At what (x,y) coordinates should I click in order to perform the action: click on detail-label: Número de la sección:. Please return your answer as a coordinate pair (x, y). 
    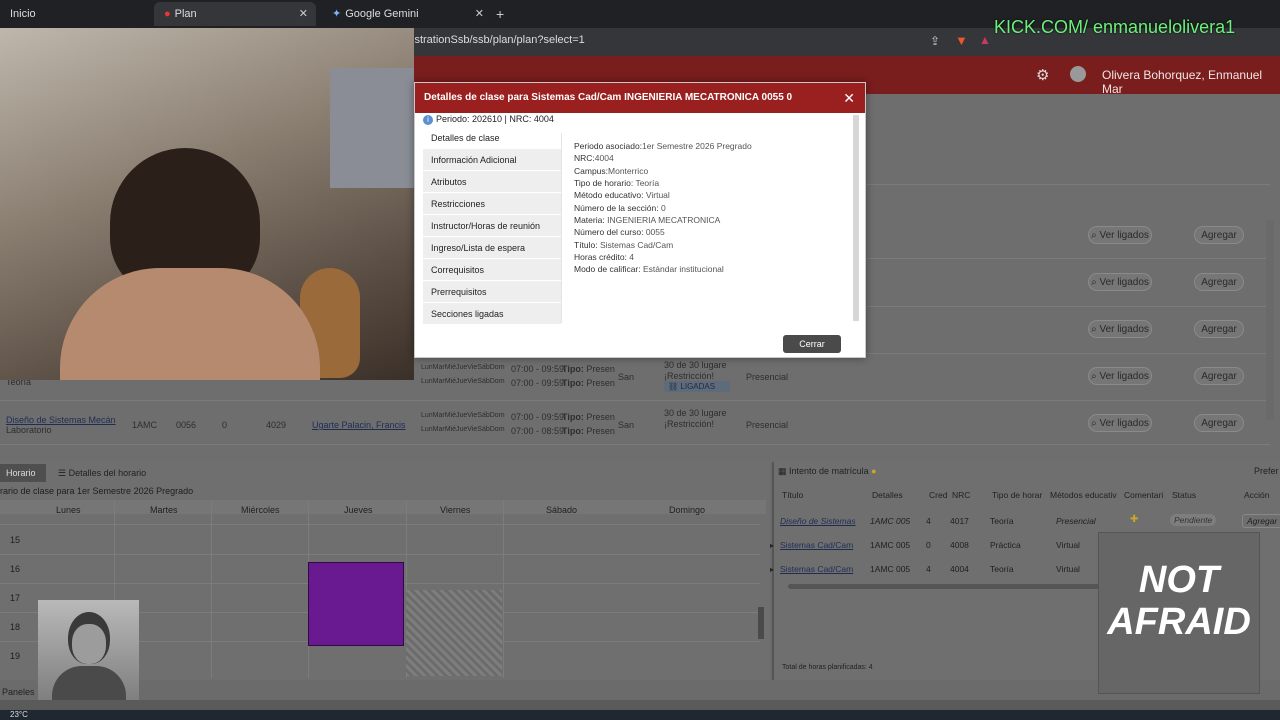
    Looking at the image, I should click on (616, 208).